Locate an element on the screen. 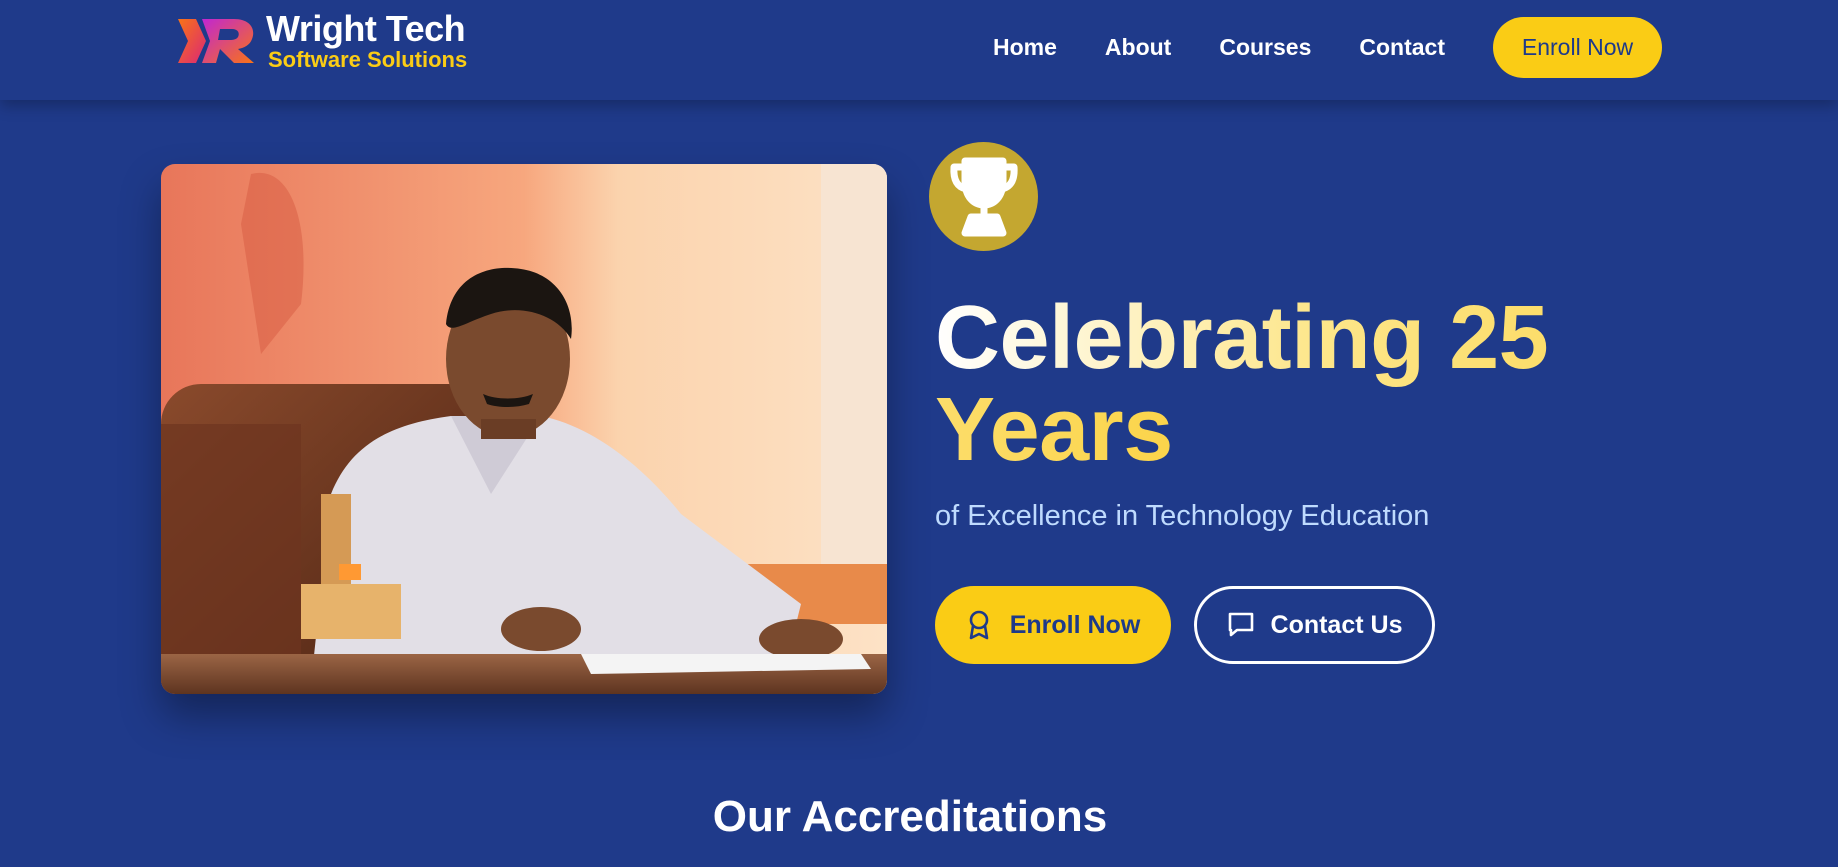 The height and width of the screenshot is (867, 1838). brand-tagline: Software Solutions is located at coordinates (368, 59).